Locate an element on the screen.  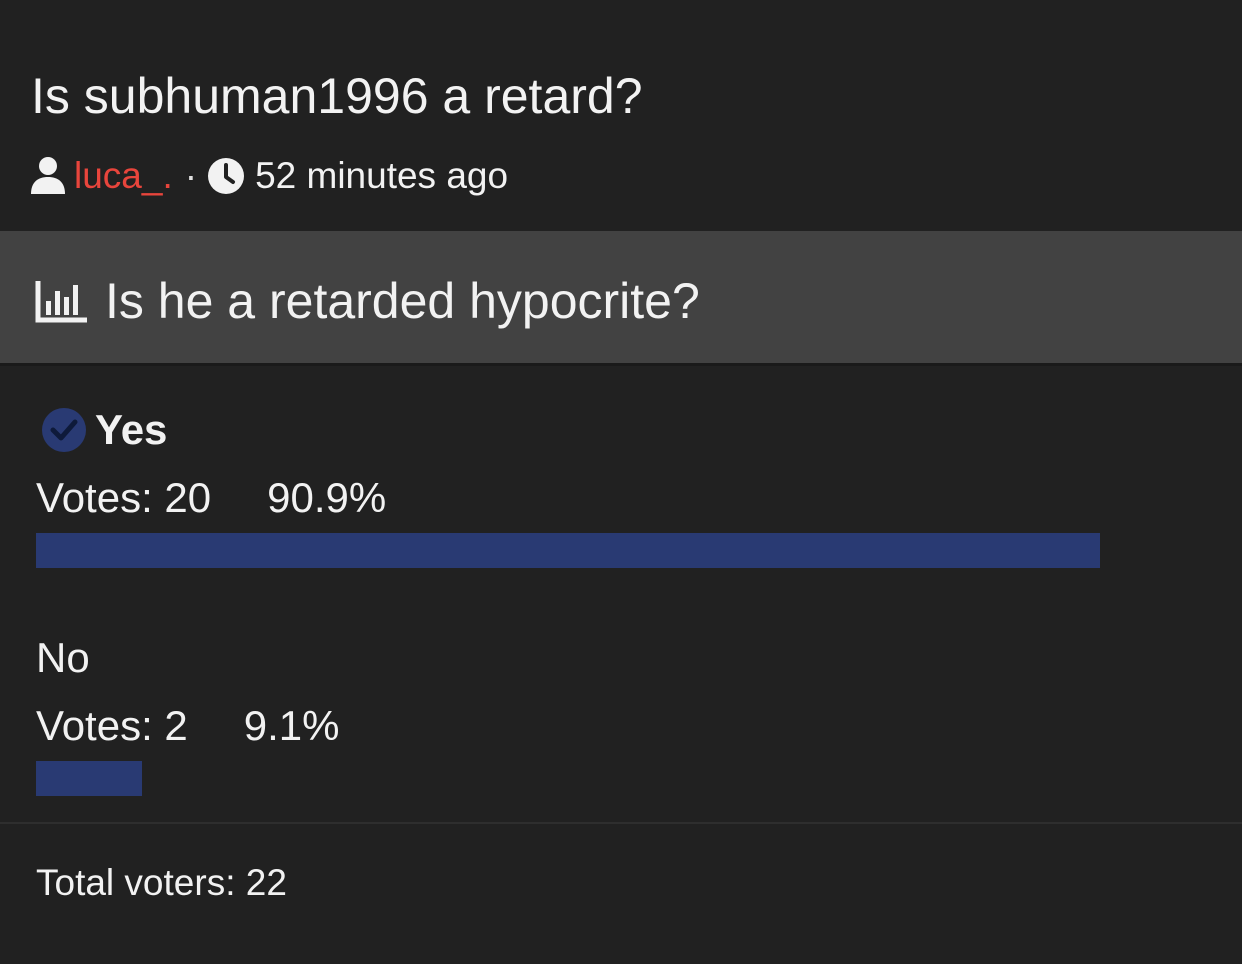
option-label: Yes is located at coordinates (131, 429).